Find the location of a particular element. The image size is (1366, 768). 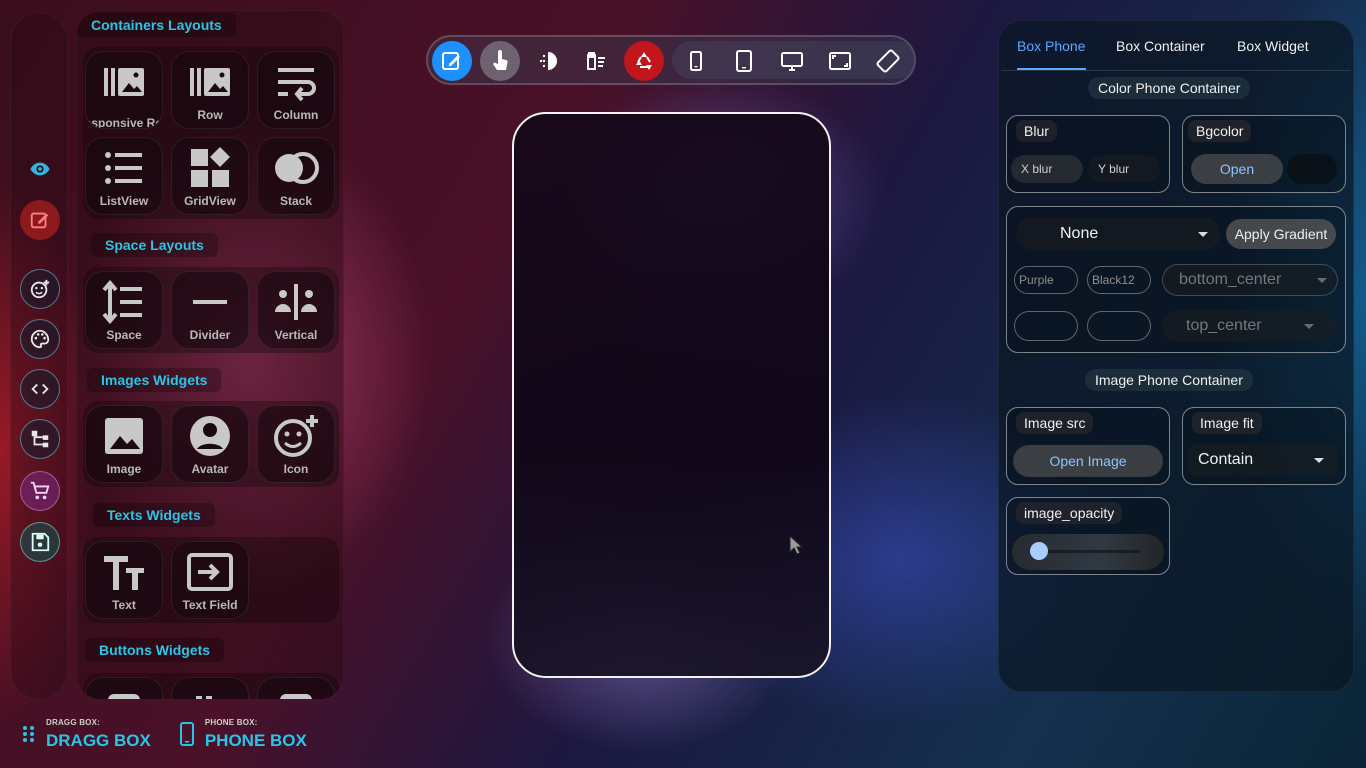

left-rail is located at coordinates (39, 356).